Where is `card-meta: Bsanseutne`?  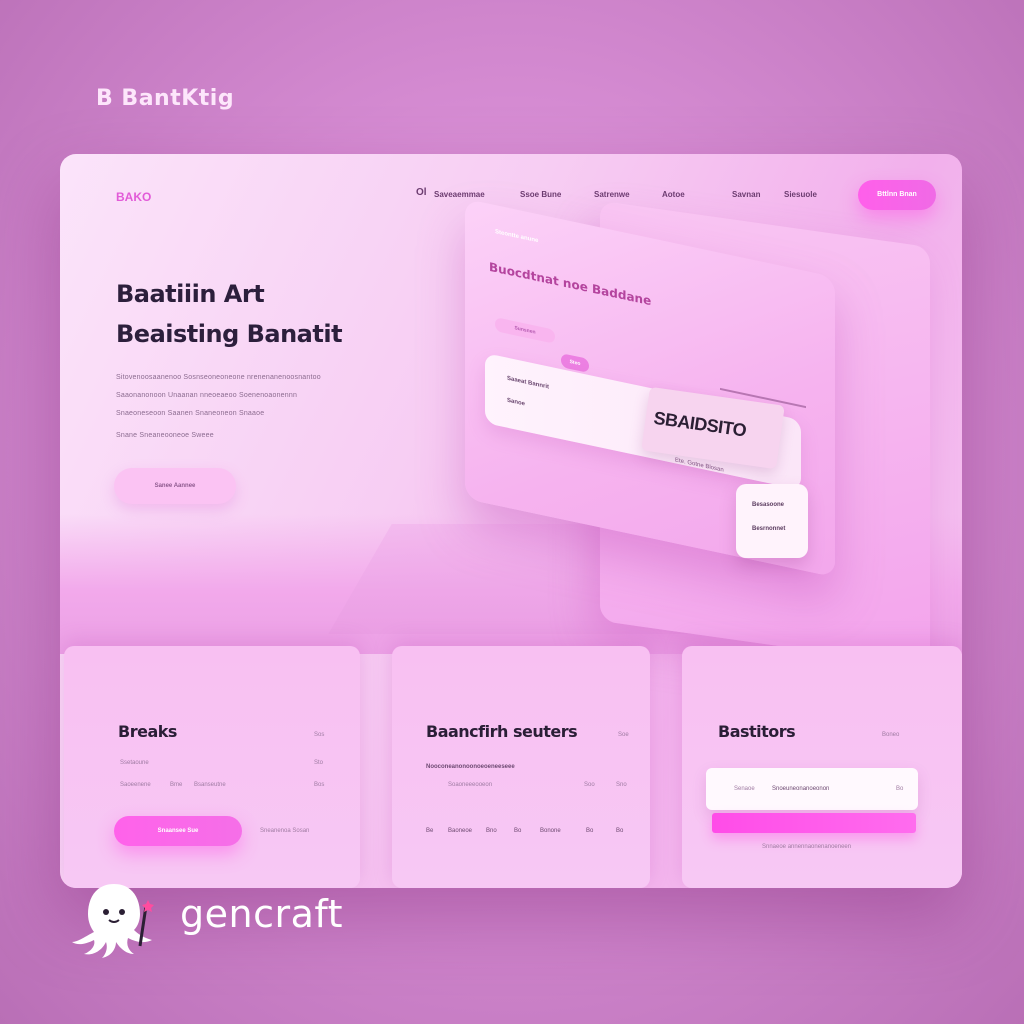 card-meta: Bsanseutne is located at coordinates (210, 785).